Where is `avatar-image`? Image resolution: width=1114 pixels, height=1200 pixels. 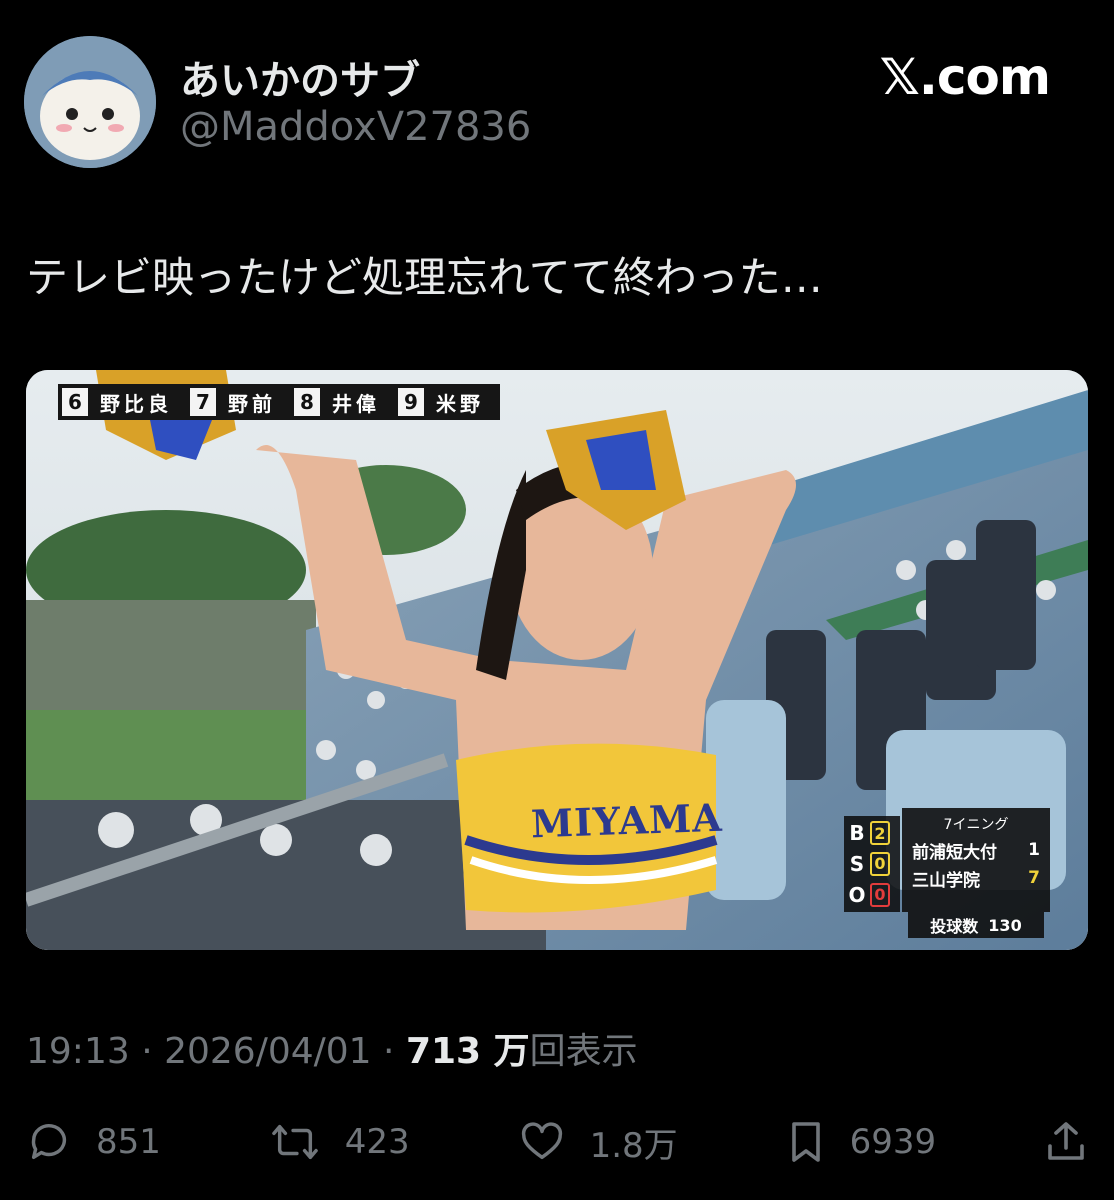 avatar-image is located at coordinates (90, 102).